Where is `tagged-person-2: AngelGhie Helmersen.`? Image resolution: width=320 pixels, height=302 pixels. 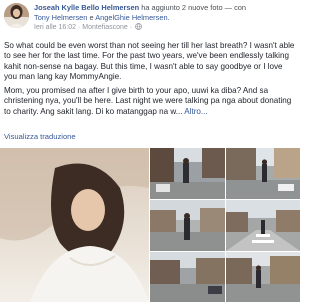 tagged-person-2: AngelGhie Helmersen. is located at coordinates (132, 17).